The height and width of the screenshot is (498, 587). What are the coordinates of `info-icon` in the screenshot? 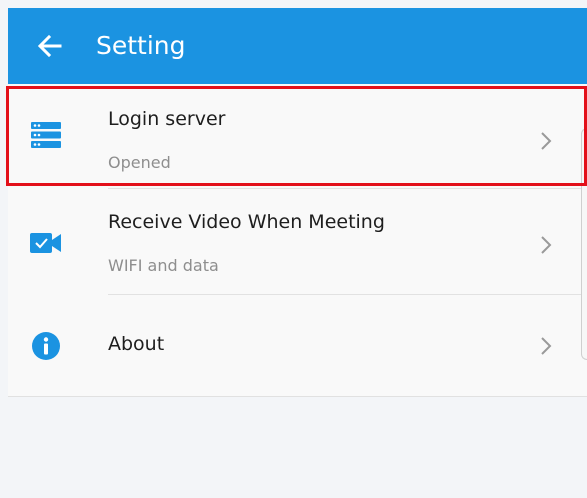 It's located at (46, 346).